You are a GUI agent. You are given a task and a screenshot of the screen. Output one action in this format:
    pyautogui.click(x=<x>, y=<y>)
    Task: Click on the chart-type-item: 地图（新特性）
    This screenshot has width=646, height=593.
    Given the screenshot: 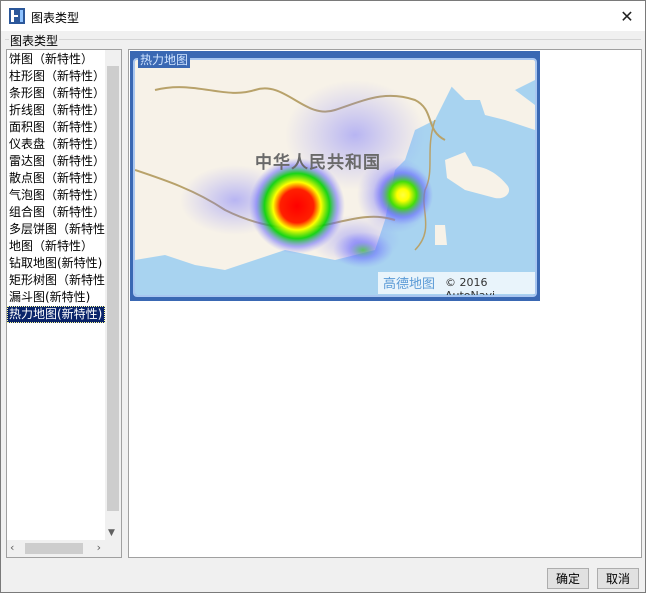 What is the action you would take?
    pyautogui.click(x=56, y=246)
    